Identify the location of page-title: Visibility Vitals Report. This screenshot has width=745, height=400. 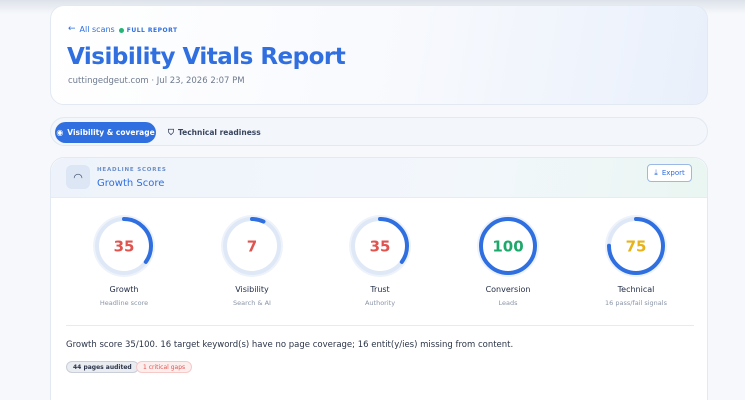
(206, 57).